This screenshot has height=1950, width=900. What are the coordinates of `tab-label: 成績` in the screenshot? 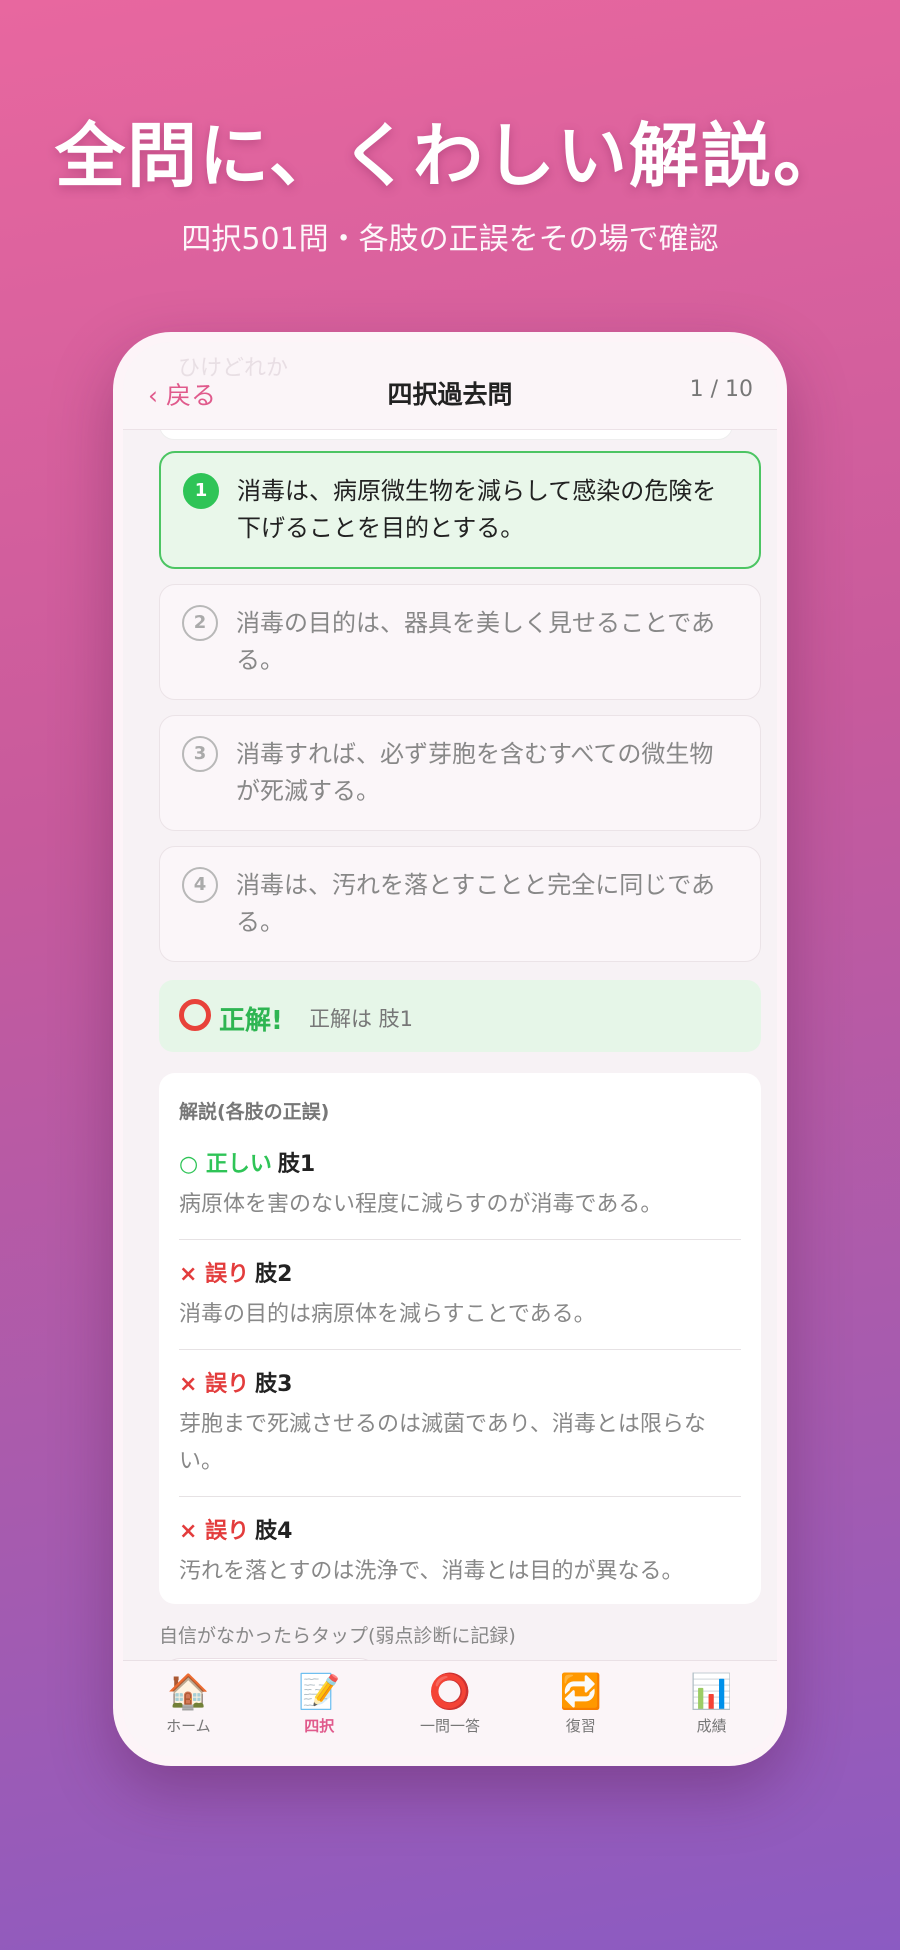 It's located at (711, 1726).